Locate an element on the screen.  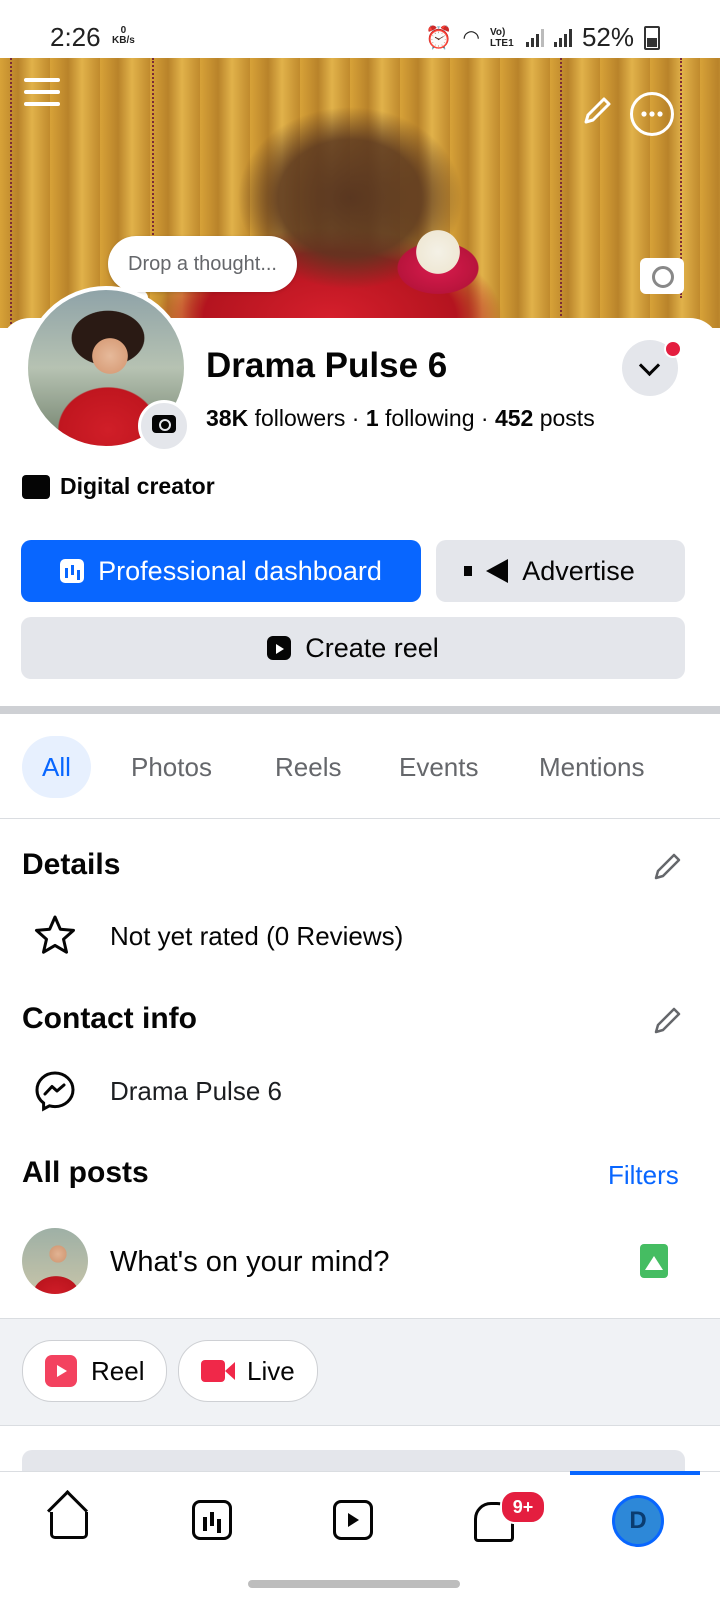
category-label: Digital creator is located at coordinates (118, 486).